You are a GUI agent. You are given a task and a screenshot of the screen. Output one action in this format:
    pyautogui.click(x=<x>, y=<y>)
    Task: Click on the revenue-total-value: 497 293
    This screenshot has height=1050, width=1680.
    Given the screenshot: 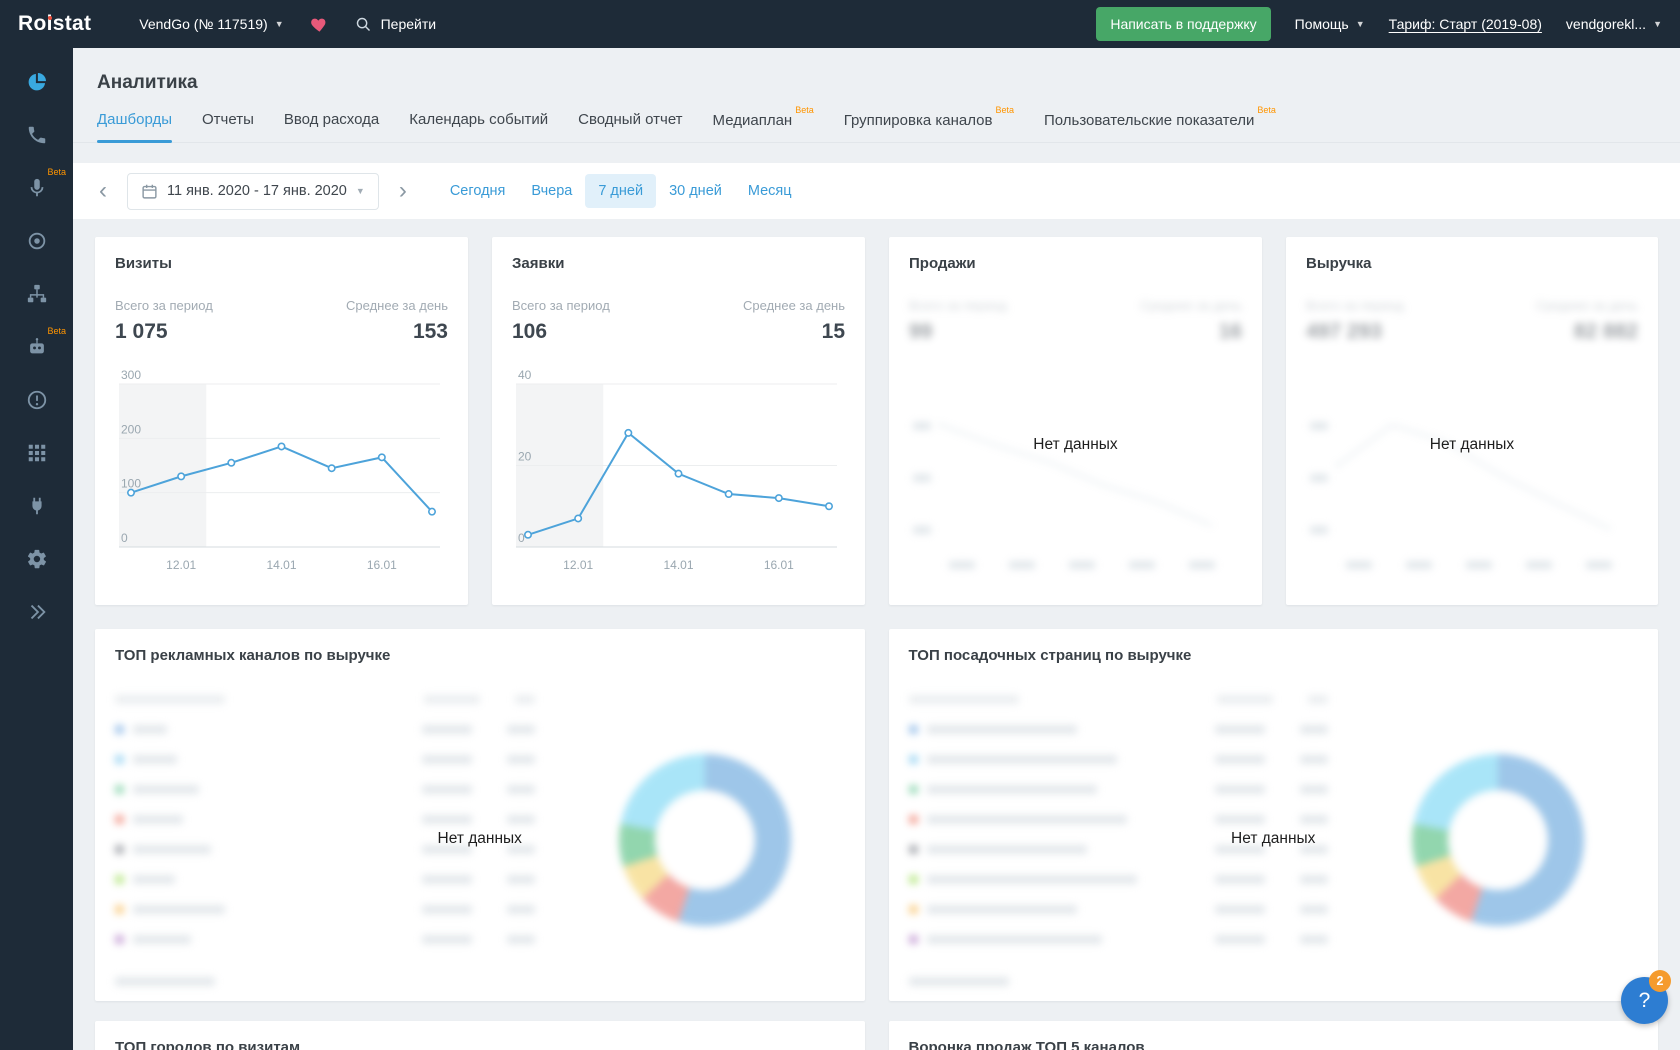 What is the action you would take?
    pyautogui.click(x=1344, y=331)
    